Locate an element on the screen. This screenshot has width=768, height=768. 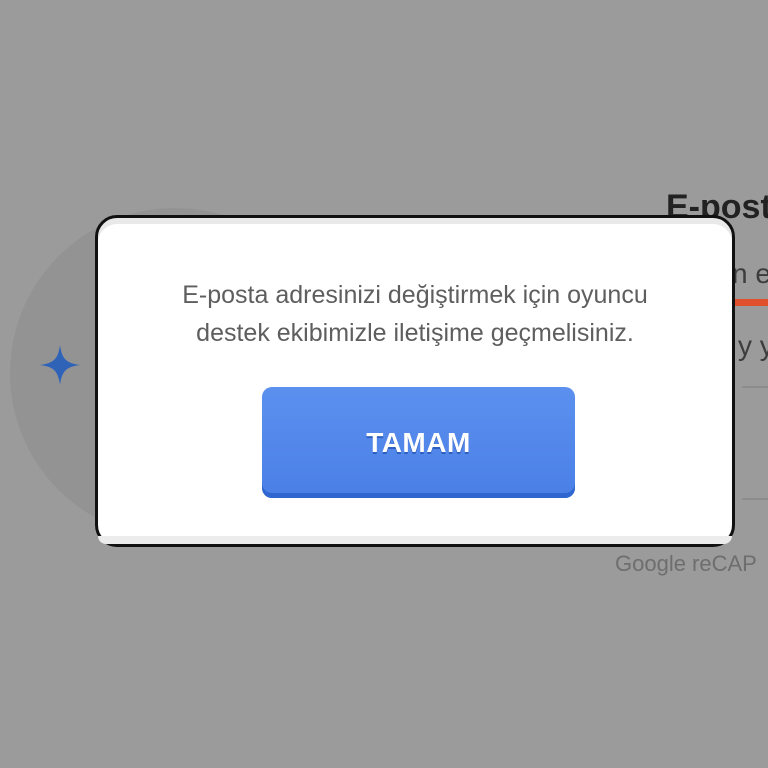
dialog-bottom-edge is located at coordinates (415, 540).